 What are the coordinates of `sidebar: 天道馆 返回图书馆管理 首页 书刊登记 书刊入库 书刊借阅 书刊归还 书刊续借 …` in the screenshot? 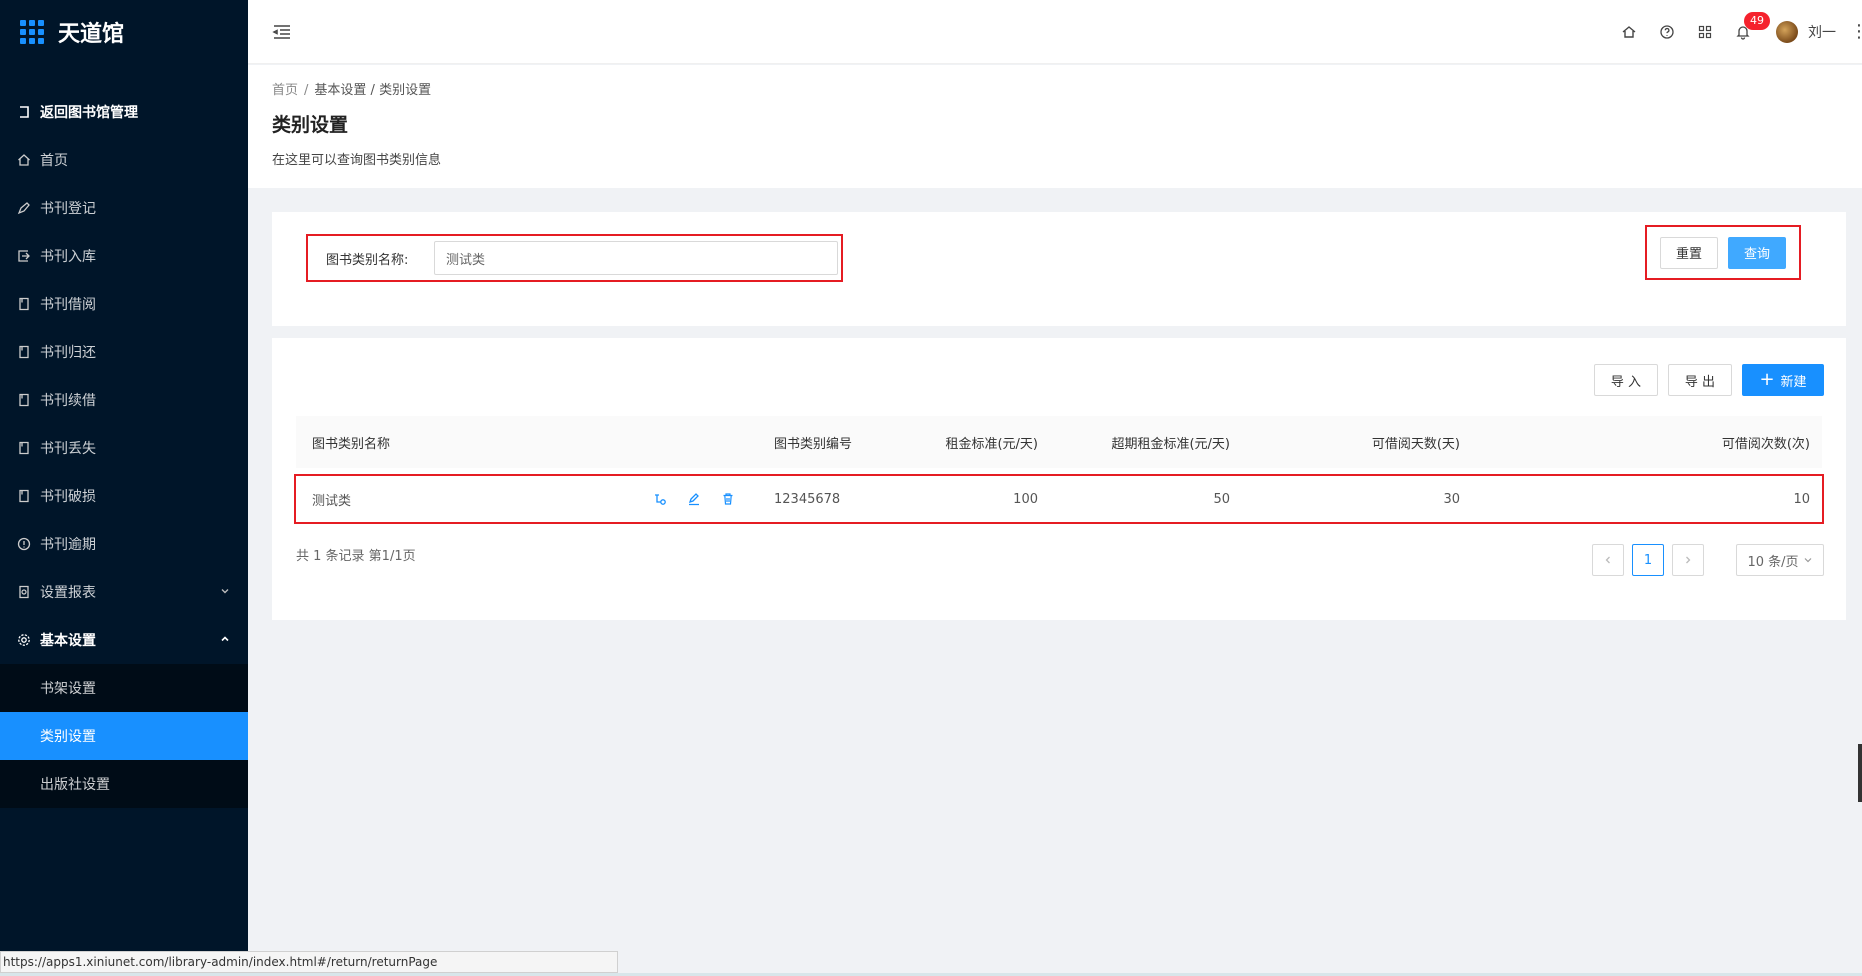 It's located at (124, 488).